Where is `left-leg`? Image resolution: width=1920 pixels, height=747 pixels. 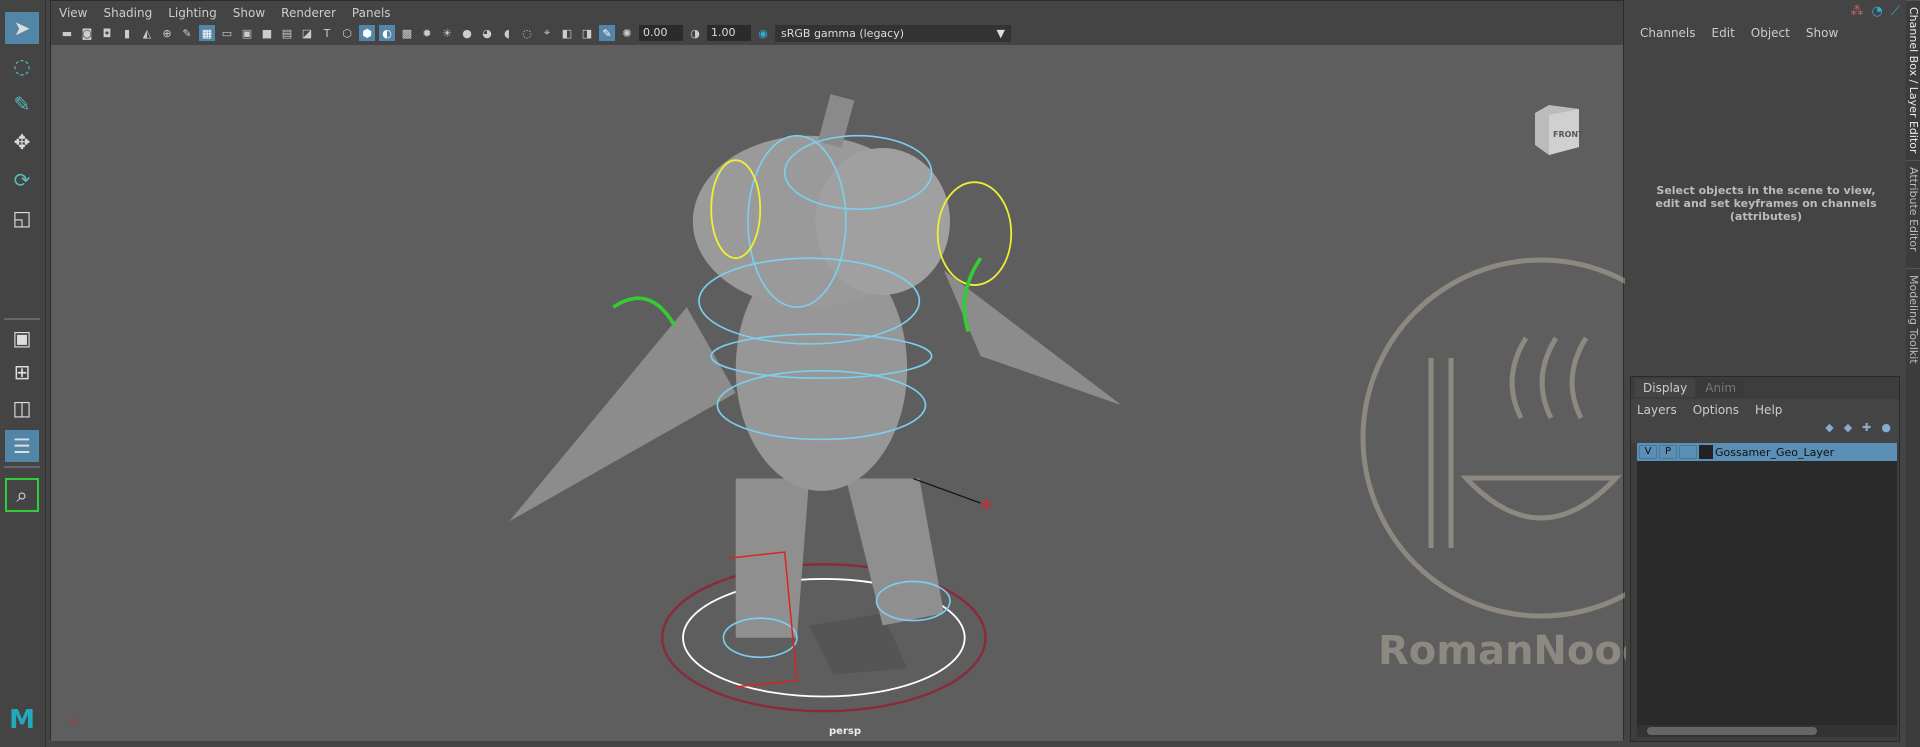 left-leg is located at coordinates (772, 558).